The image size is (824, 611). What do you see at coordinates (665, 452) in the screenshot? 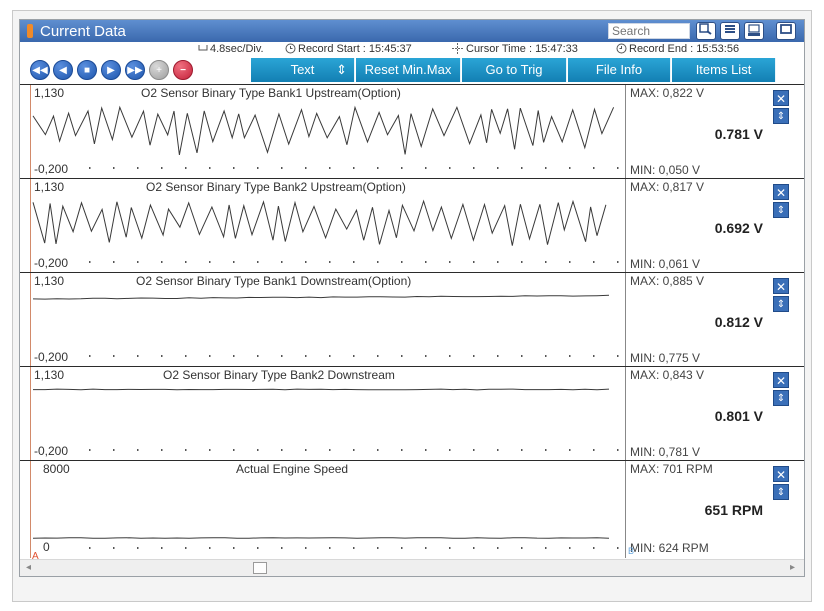
I see `min-value: MIN: 0,781 V` at bounding box center [665, 452].